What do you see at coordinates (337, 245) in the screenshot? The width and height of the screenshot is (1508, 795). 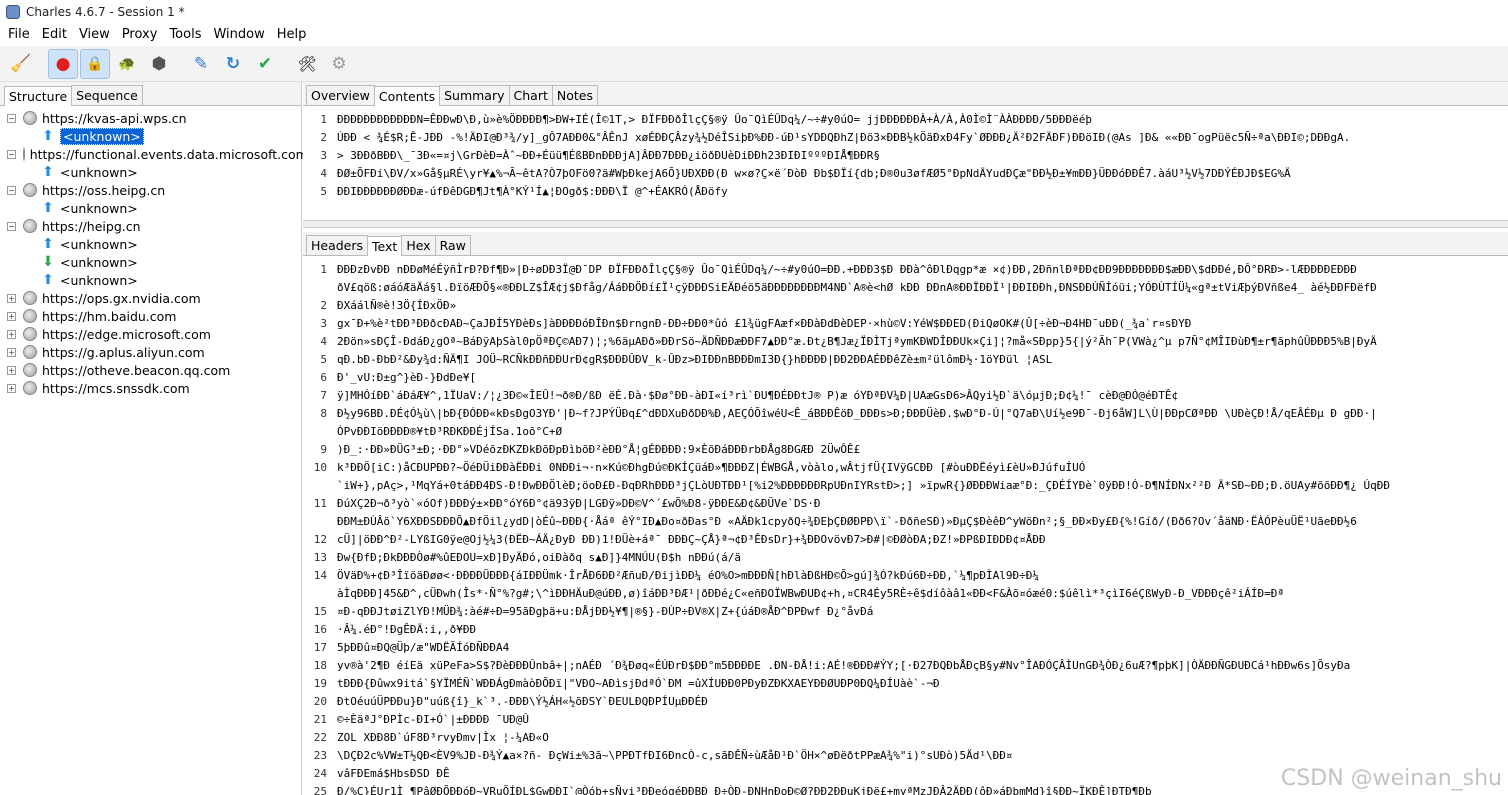 I see `tab-headers: Headers` at bounding box center [337, 245].